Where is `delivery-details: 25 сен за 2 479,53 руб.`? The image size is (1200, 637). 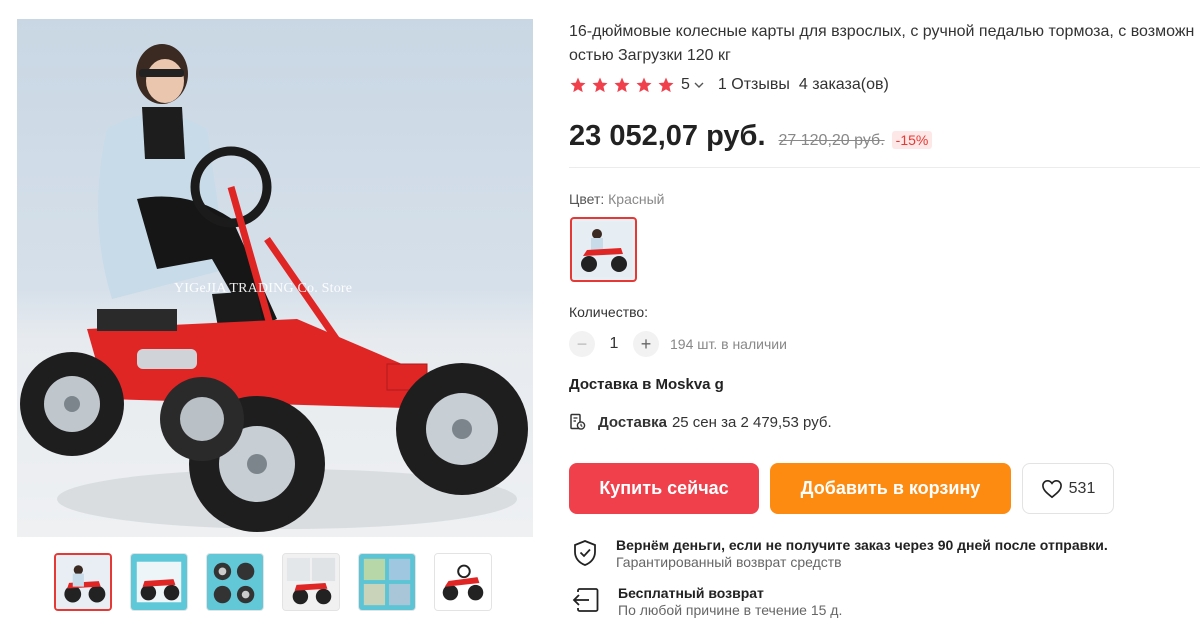 delivery-details: 25 сен за 2 479,53 руб. is located at coordinates (751, 422).